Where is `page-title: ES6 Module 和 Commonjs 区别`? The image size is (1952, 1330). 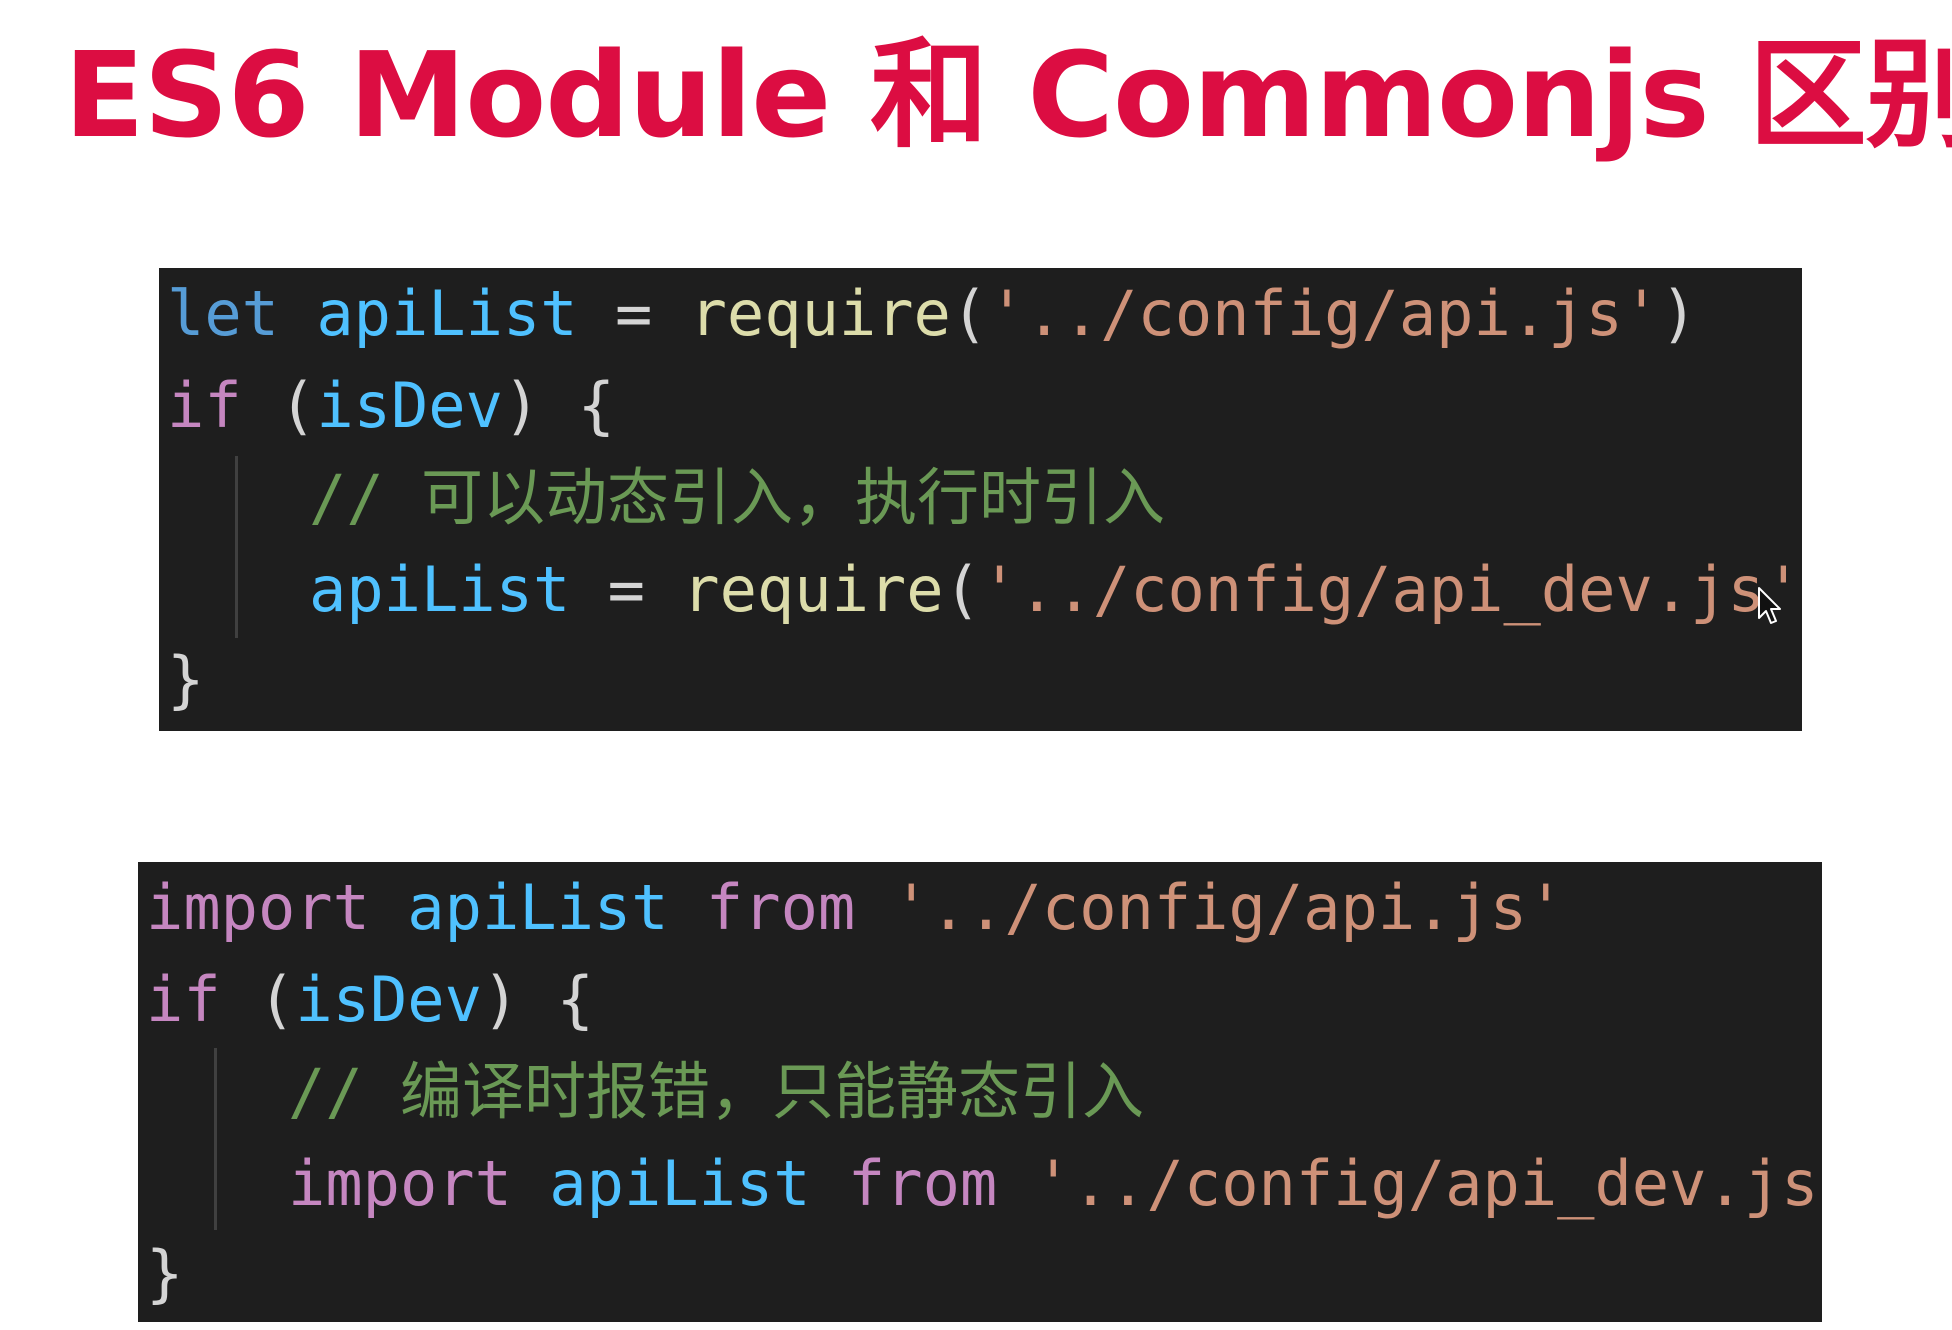
page-title: ES6 Module 和 Commonjs 区别 is located at coordinates (1008, 95).